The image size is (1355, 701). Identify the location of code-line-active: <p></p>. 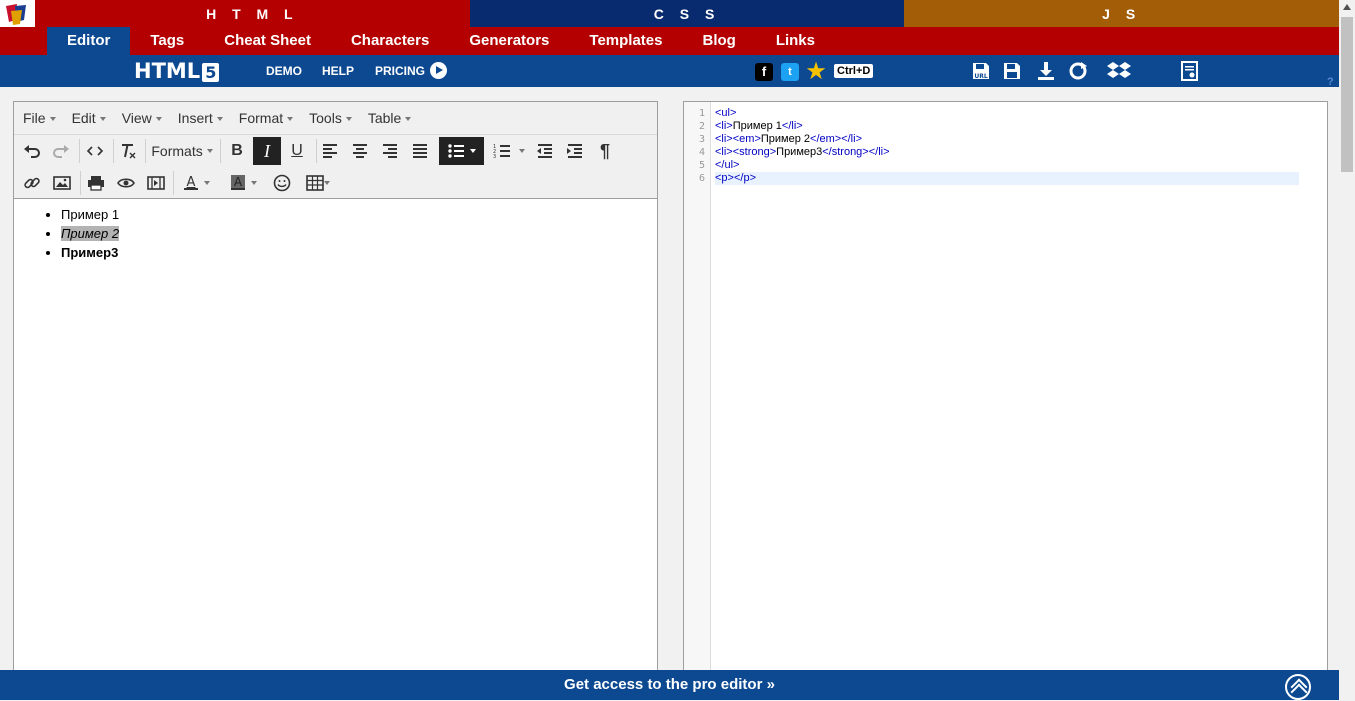
(1007, 178).